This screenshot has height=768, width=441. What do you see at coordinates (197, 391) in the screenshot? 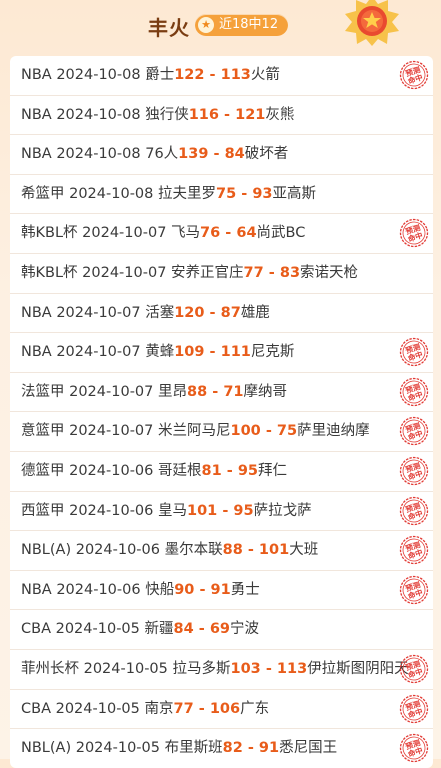
I see `home-score: 88` at bounding box center [197, 391].